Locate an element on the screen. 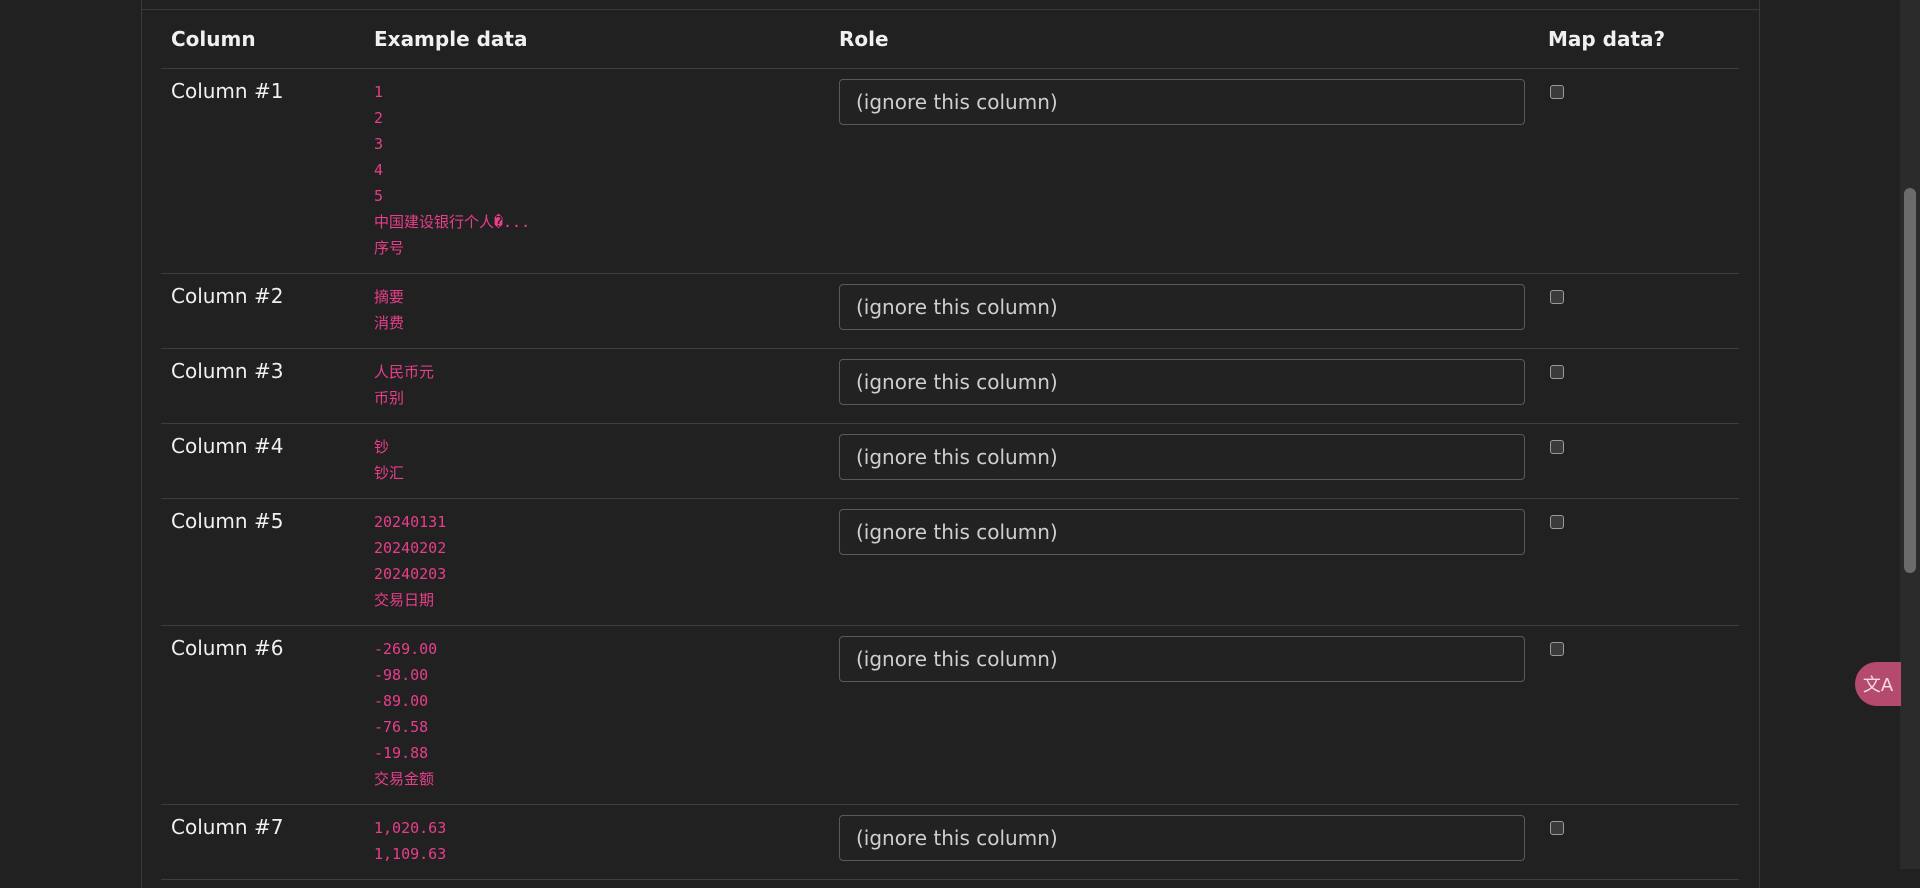  example-value: -76.58 is located at coordinates (401, 727).